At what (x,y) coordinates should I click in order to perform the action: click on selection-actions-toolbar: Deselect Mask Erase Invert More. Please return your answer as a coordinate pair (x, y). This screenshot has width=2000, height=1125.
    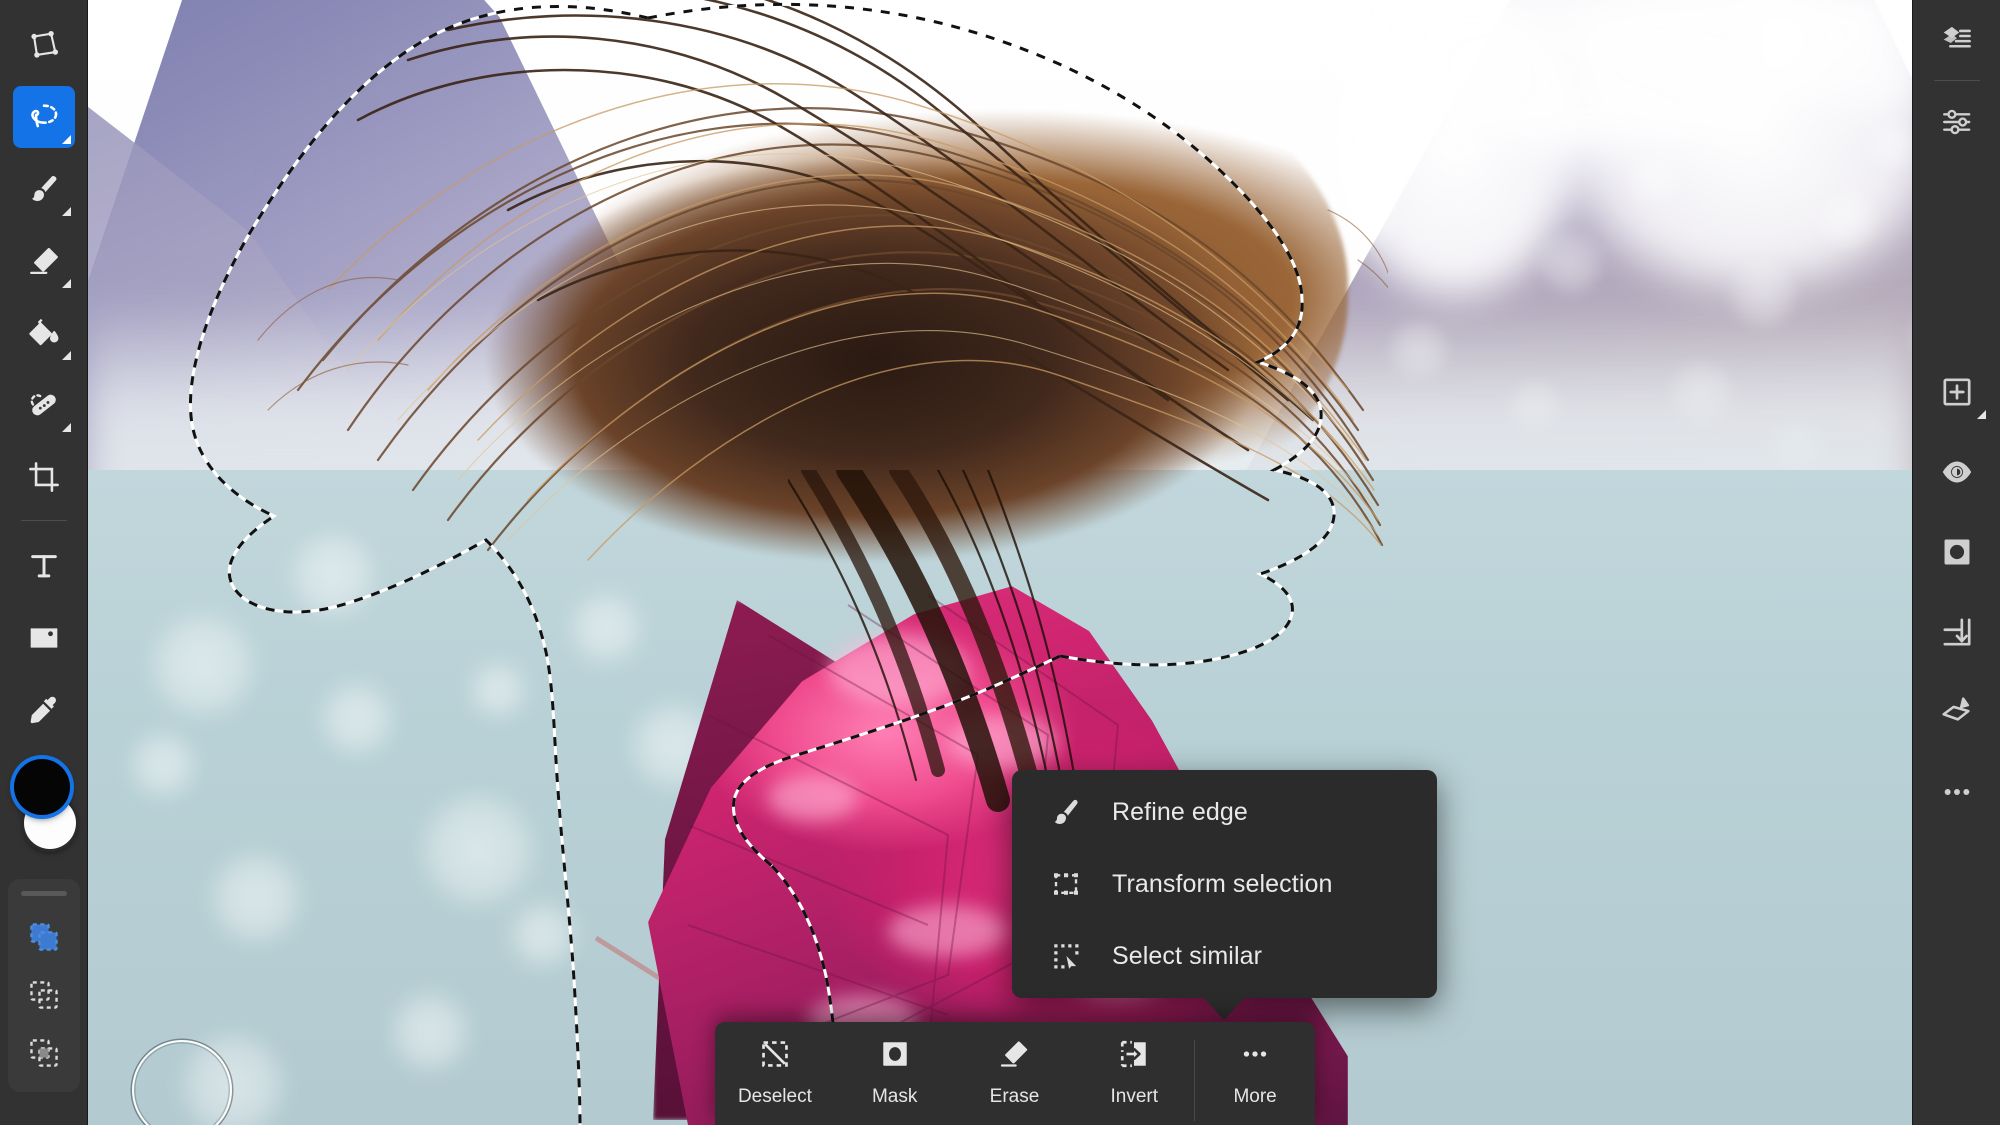
    Looking at the image, I should click on (1015, 1073).